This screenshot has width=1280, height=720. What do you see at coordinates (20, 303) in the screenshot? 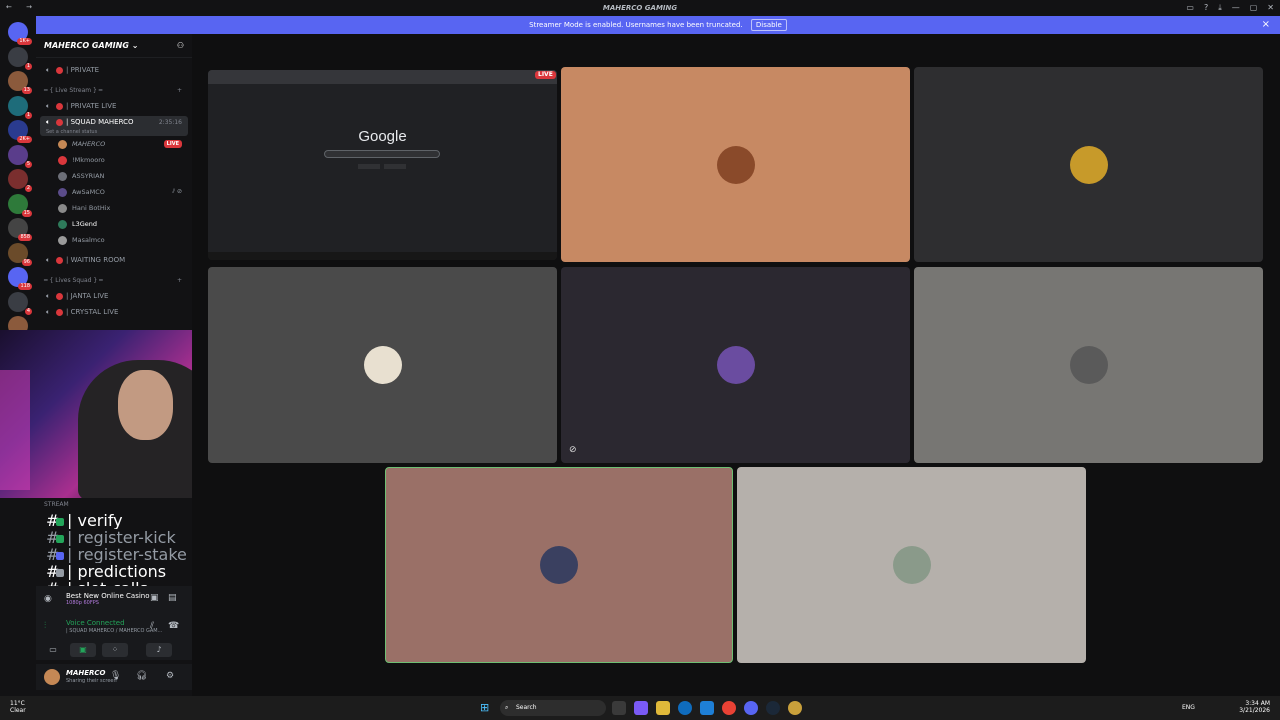
I see `server-icon: 4` at bounding box center [20, 303].